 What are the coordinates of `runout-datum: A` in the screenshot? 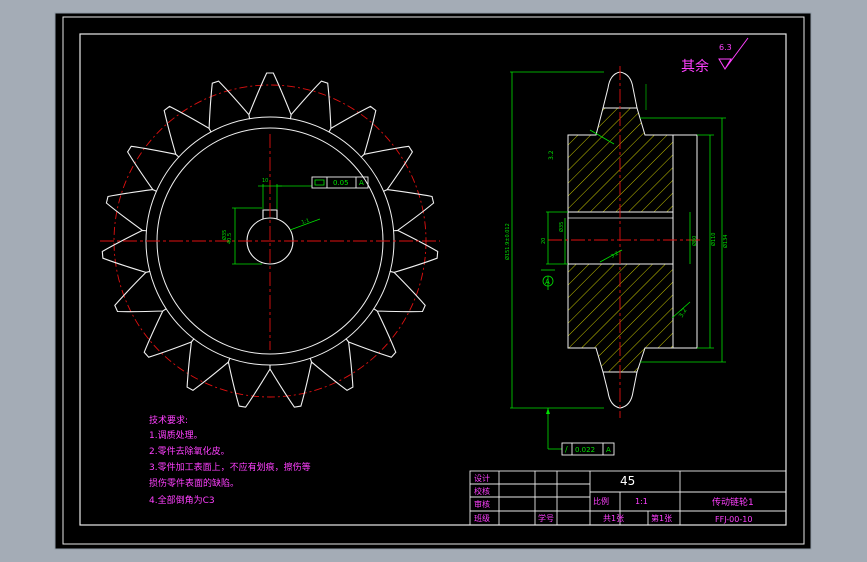 It's located at (608, 450).